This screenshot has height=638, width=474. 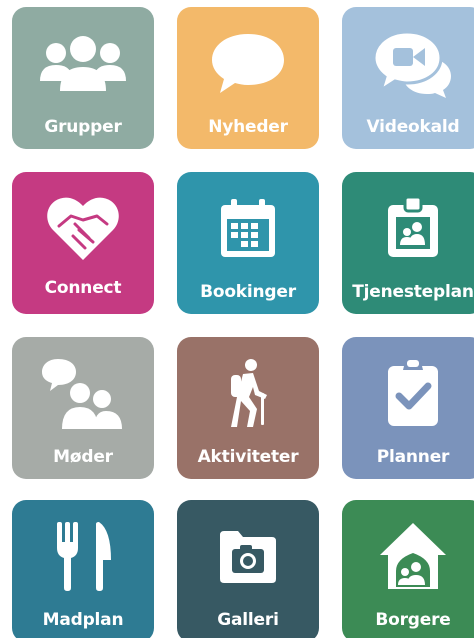 I want to click on fork-knife-icon, so click(x=83, y=556).